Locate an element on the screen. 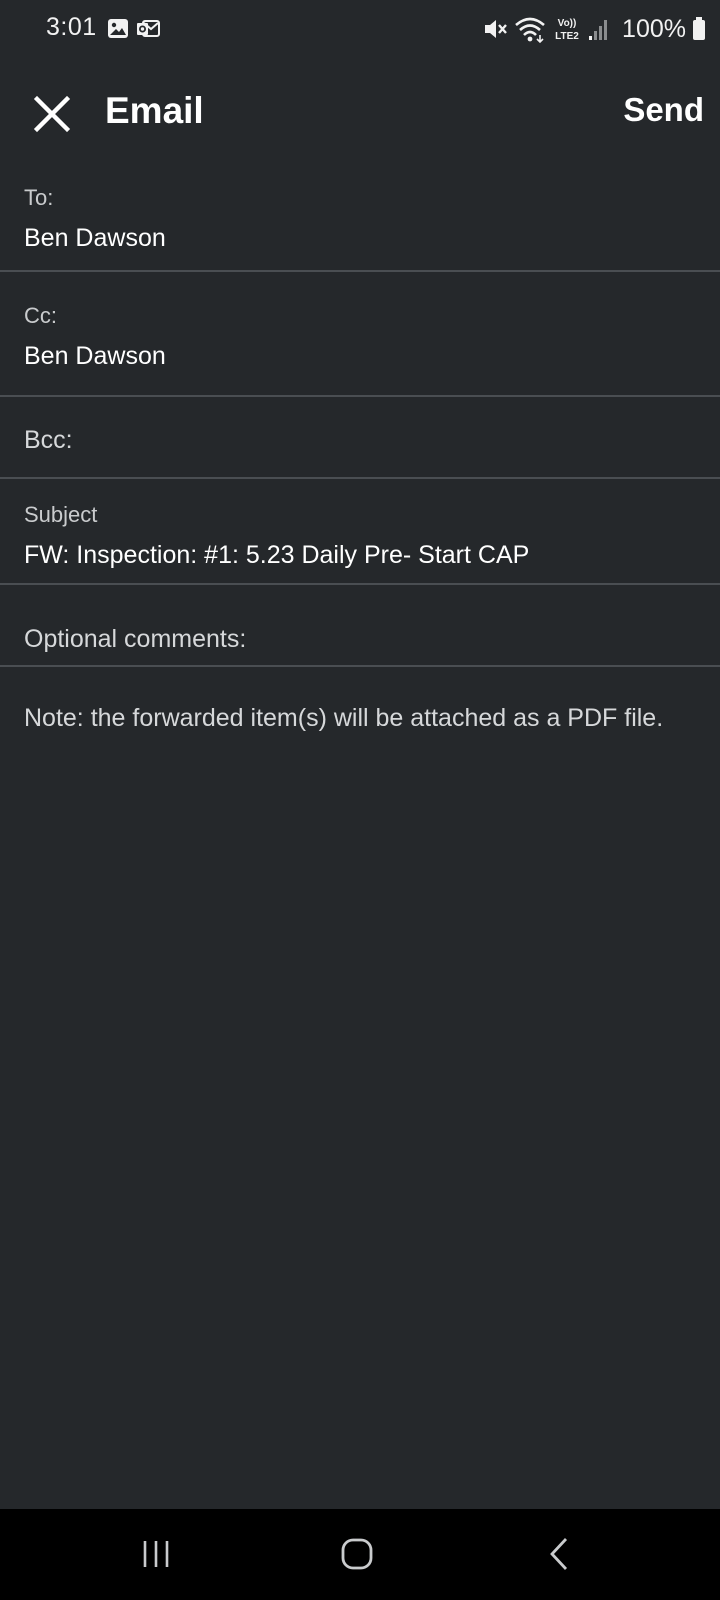 This screenshot has width=720, height=1600. close-icon is located at coordinates (52, 114).